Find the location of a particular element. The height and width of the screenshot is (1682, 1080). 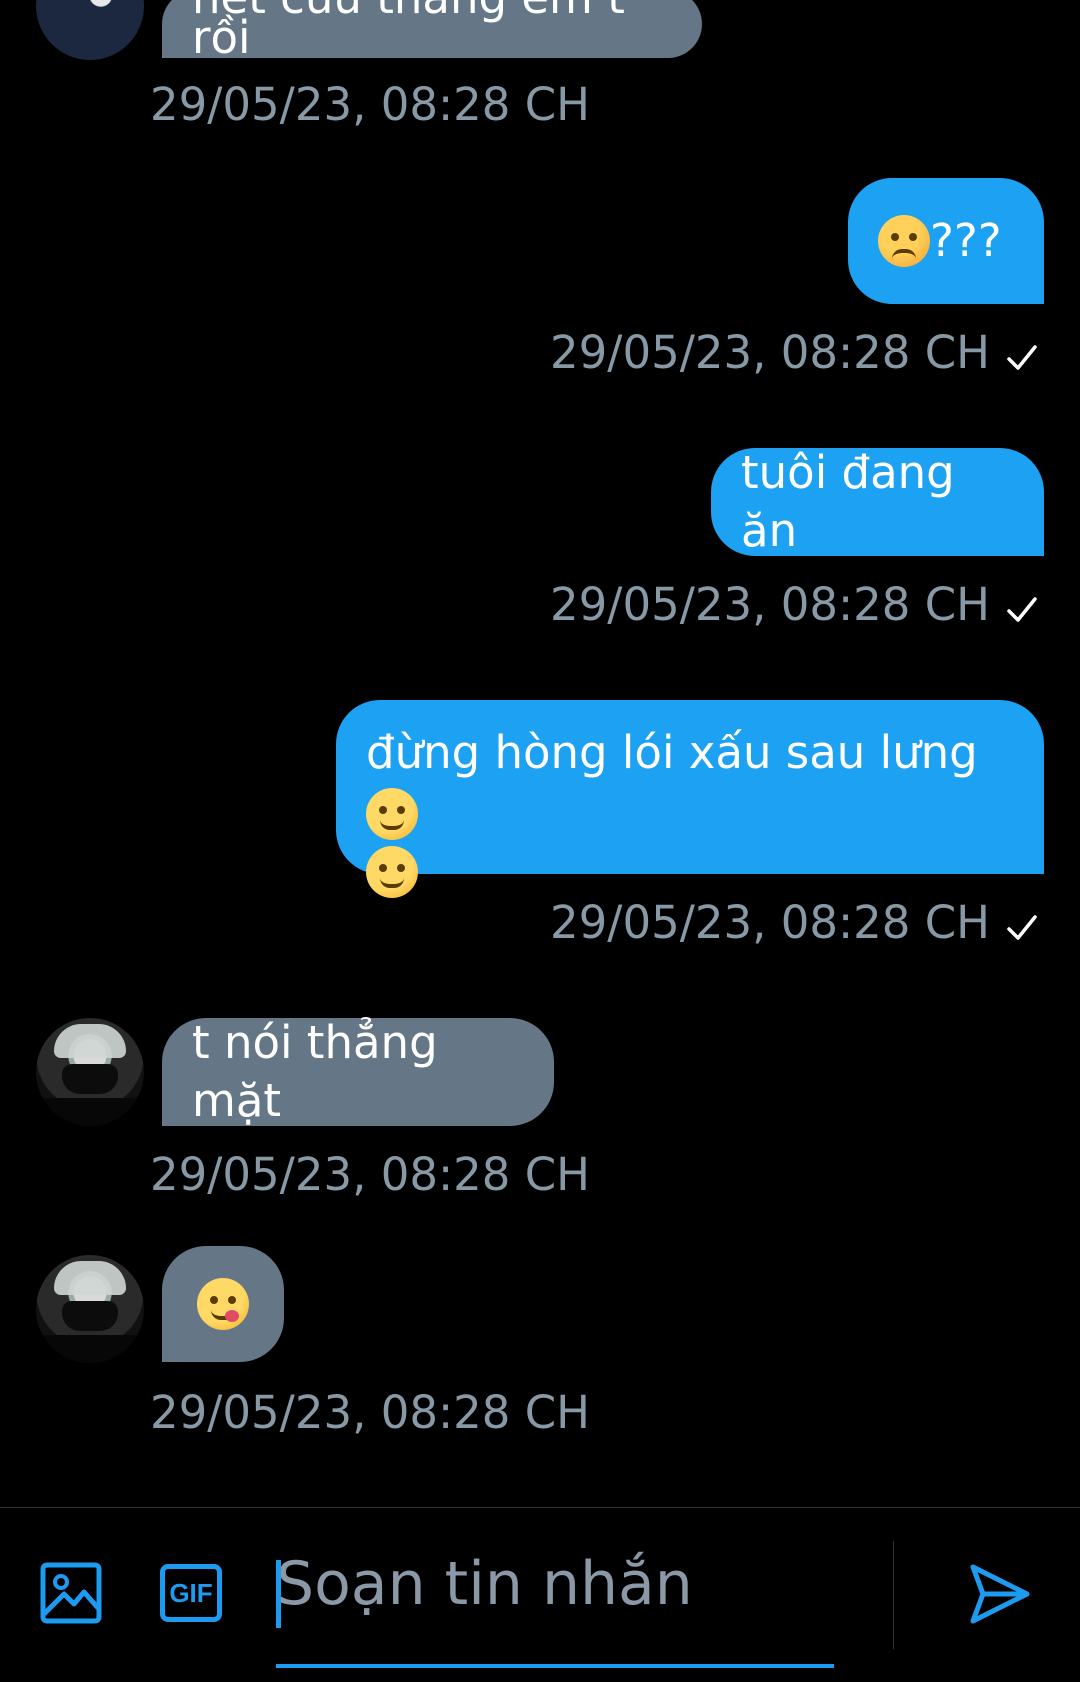

send-button is located at coordinates (1000, 1594).